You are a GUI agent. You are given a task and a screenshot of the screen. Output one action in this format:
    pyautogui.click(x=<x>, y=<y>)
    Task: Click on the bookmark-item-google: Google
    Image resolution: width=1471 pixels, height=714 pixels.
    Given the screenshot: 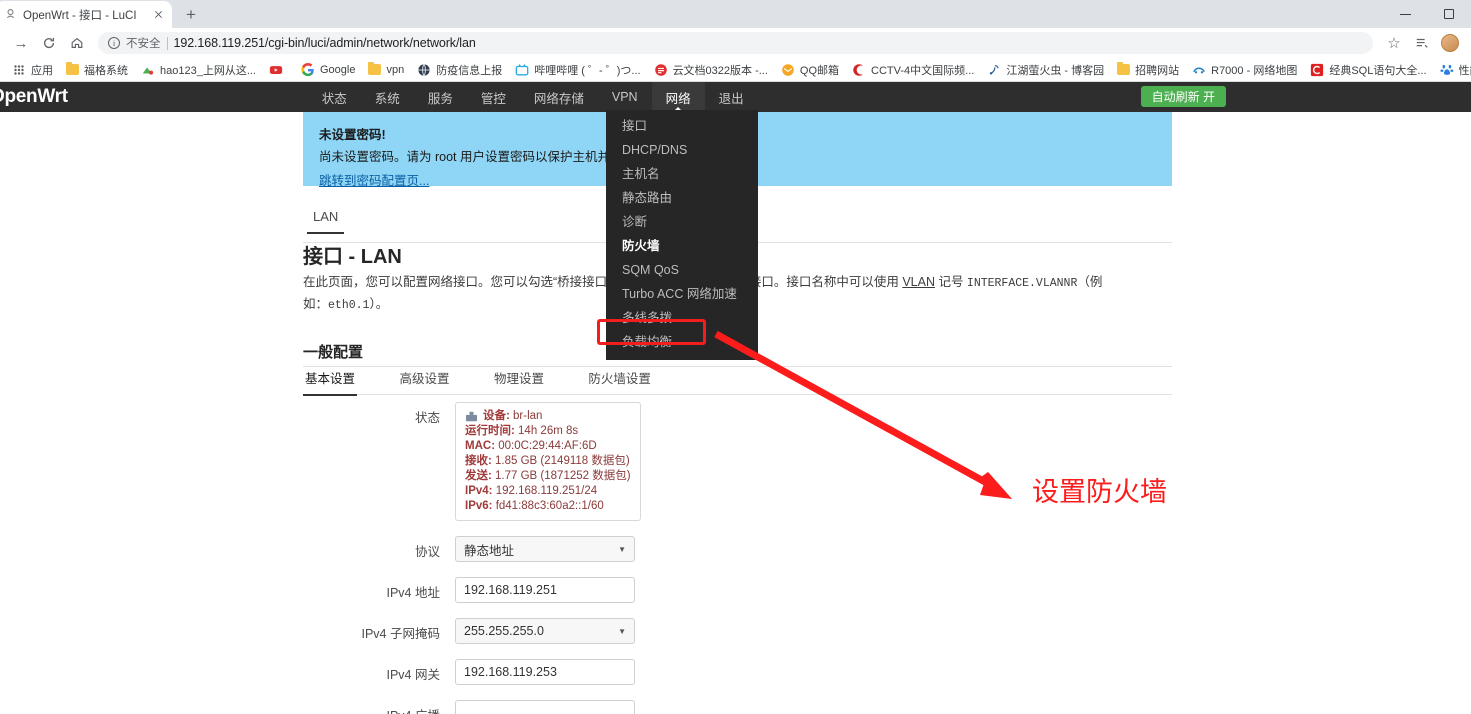 What is the action you would take?
    pyautogui.click(x=328, y=70)
    